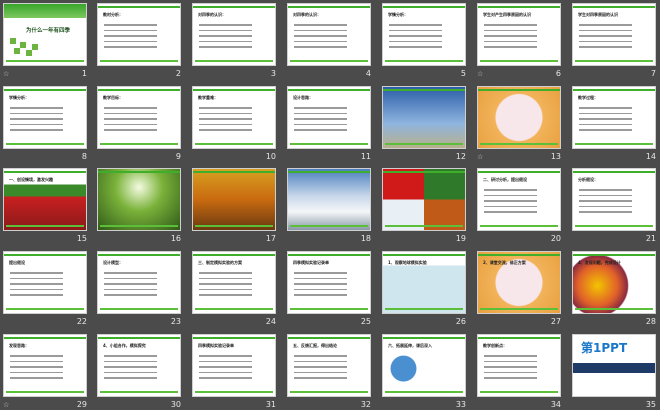 The width and height of the screenshot is (660, 410). What do you see at coordinates (519, 34) in the screenshot?
I see `slide-thumbnail: 学生对产生四季原因的认识` at bounding box center [519, 34].